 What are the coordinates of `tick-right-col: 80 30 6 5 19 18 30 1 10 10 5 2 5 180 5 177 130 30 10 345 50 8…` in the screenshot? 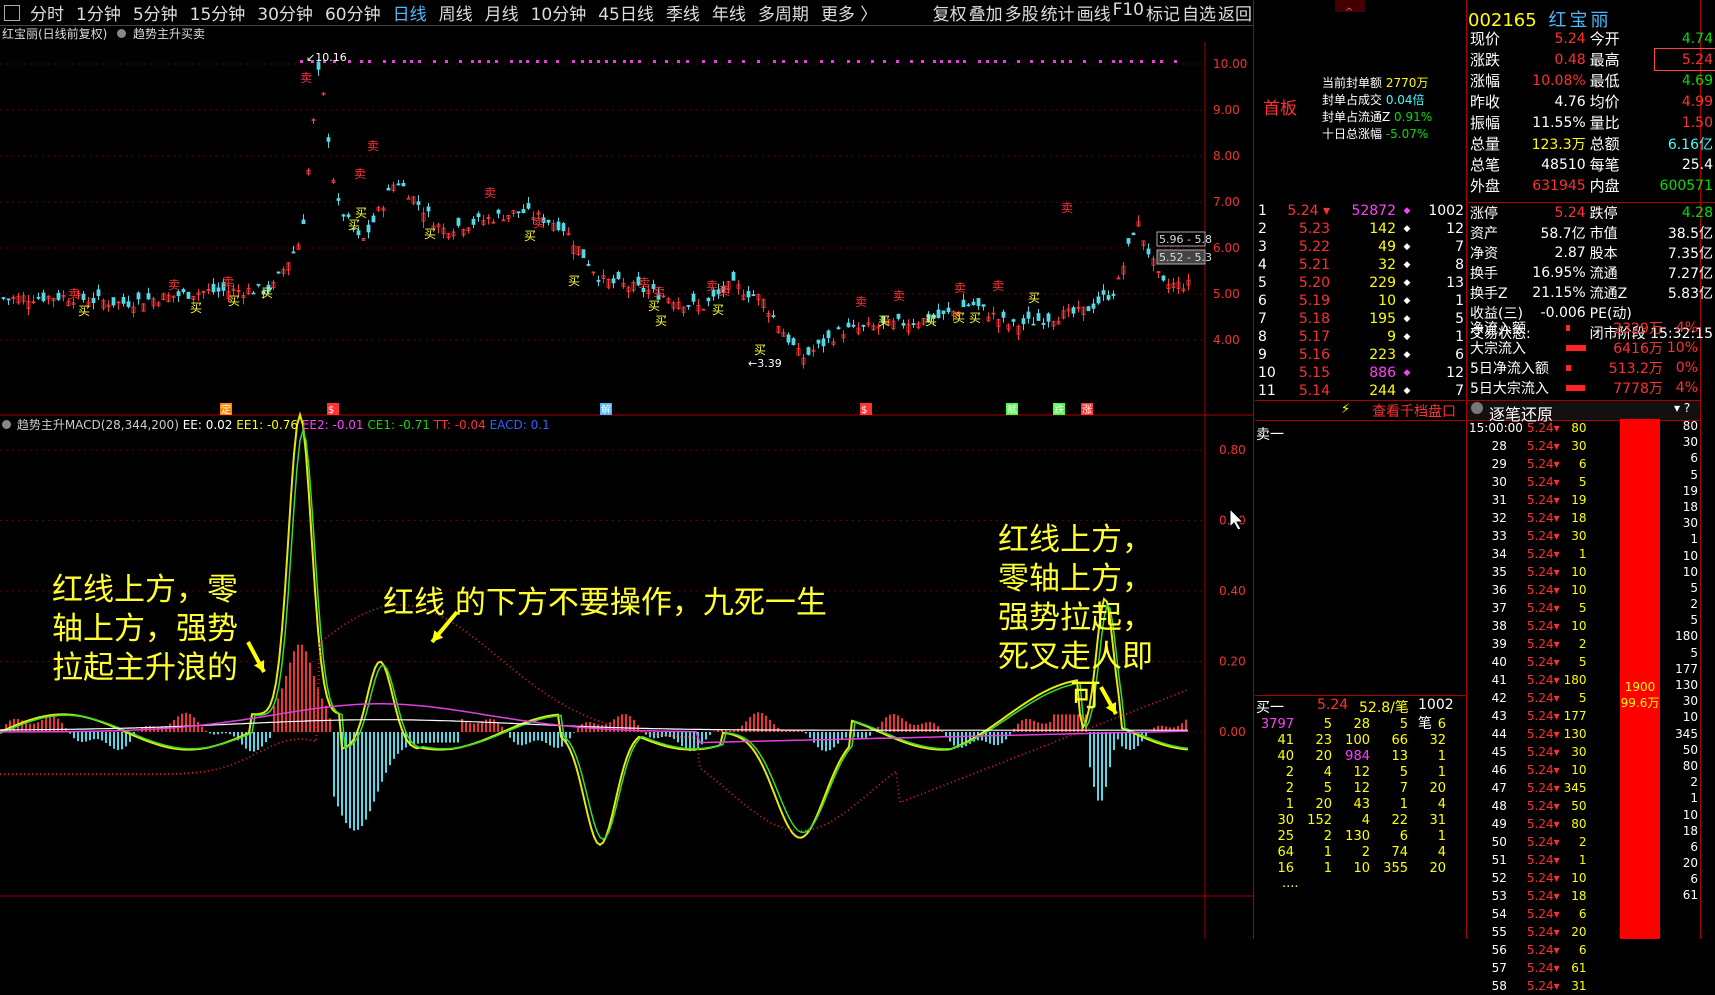 It's located at (1681, 662).